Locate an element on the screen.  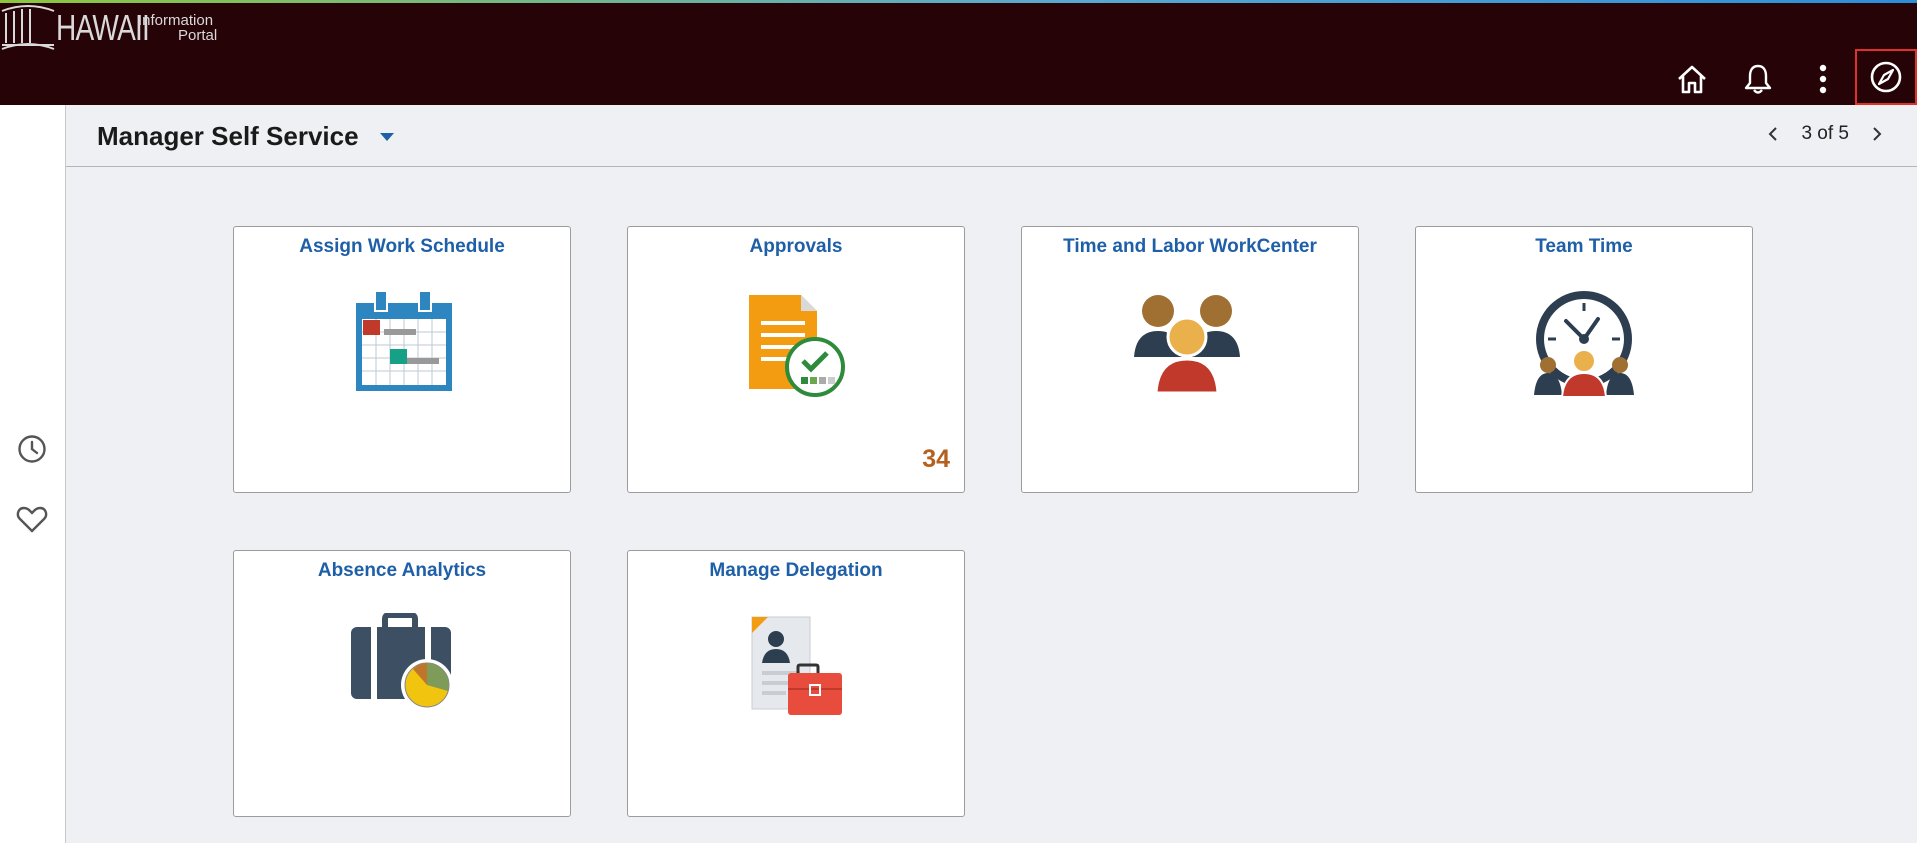
bell-icon is located at coordinates (1758, 79).